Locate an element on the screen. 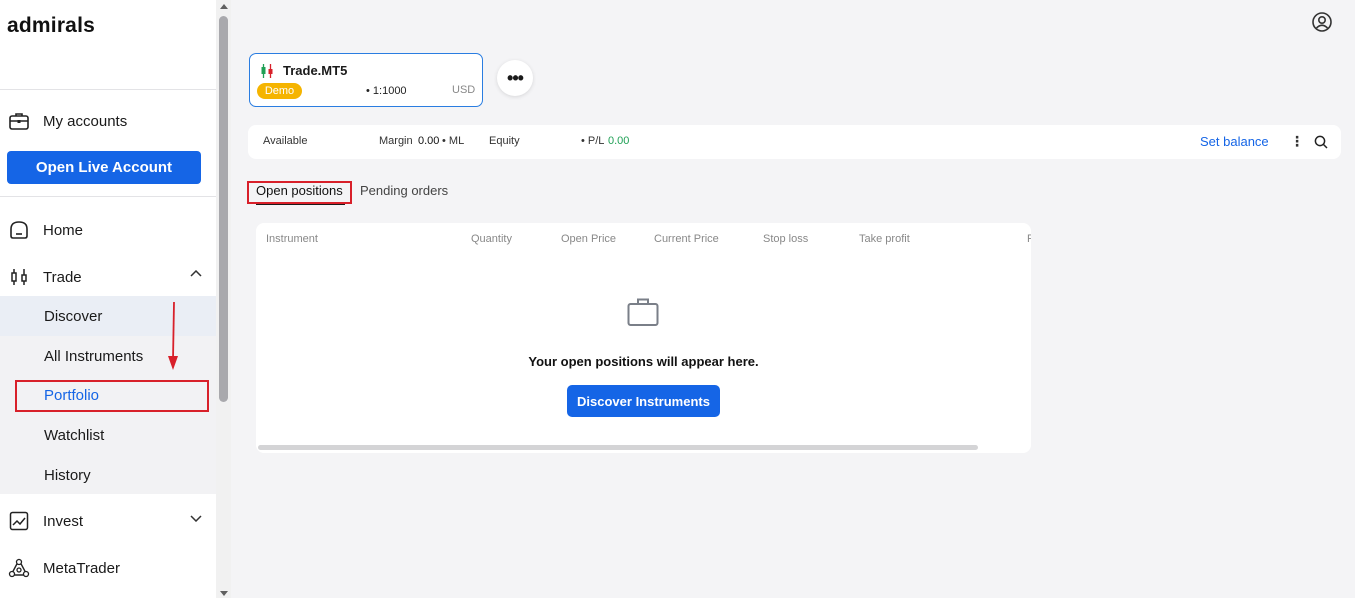  nav-my-accounts: My accounts is located at coordinates (108, 121).